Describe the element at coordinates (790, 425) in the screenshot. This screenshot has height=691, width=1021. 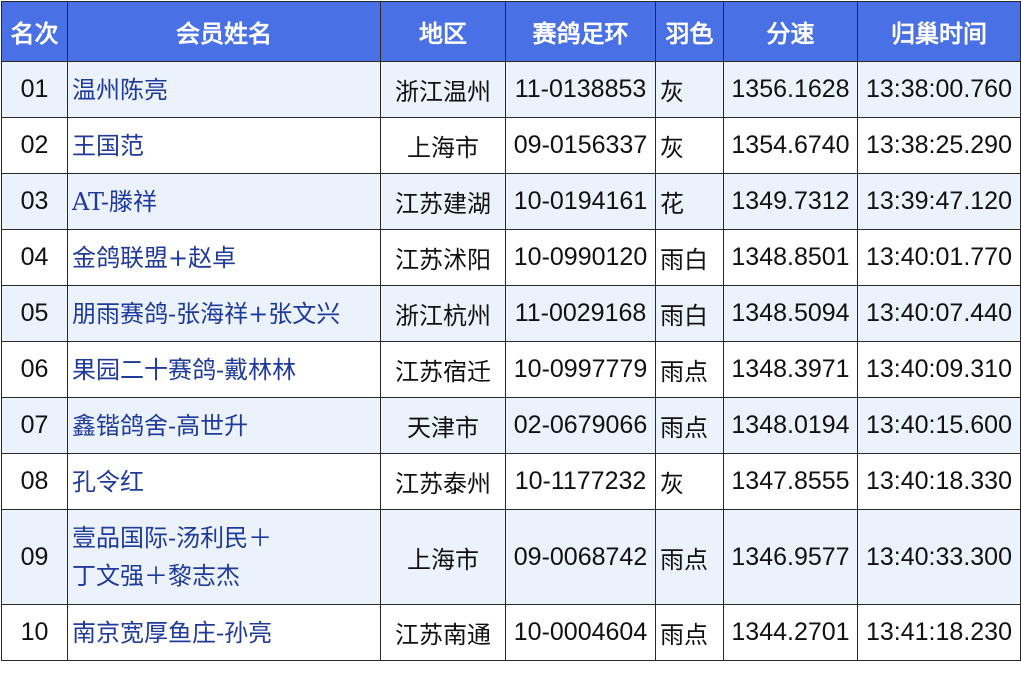
I see `speed-cell: 1348.0194` at that location.